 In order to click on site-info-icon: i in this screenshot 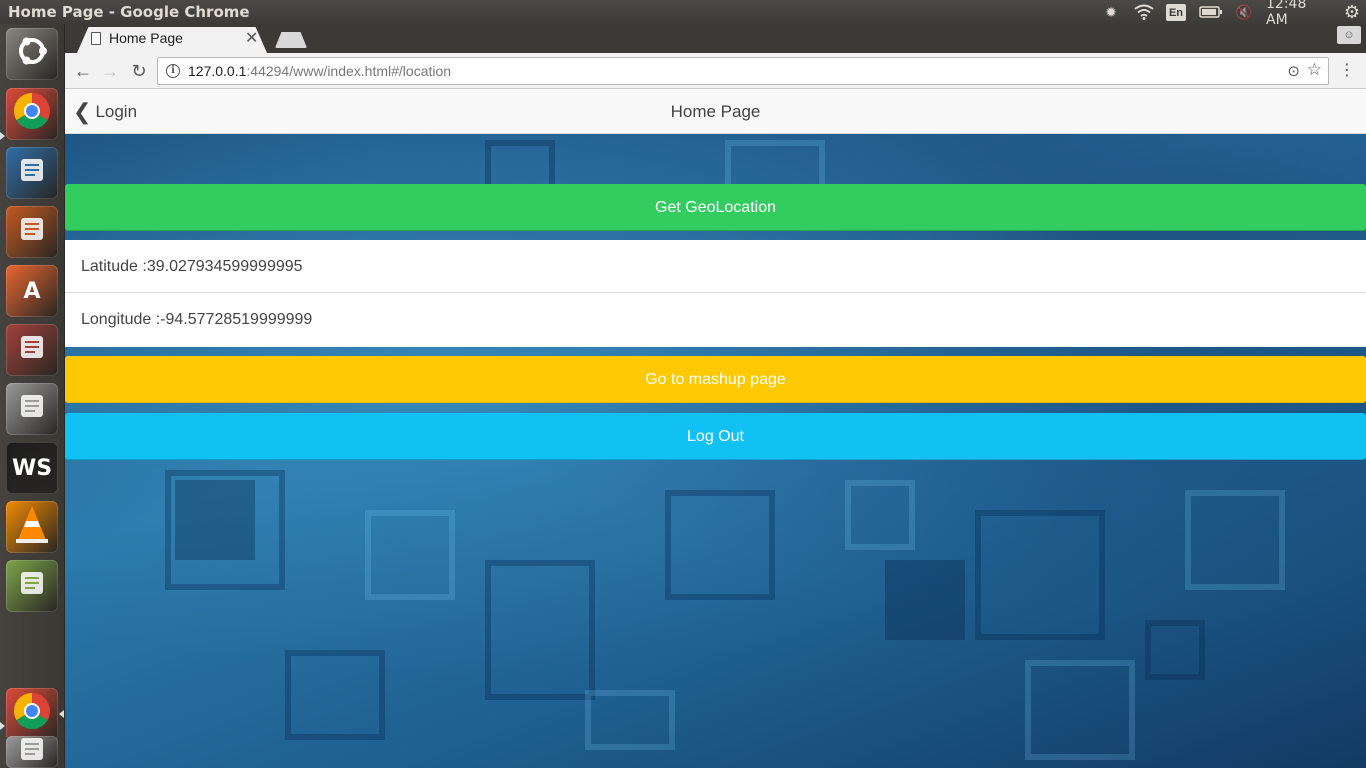, I will do `click(173, 71)`.